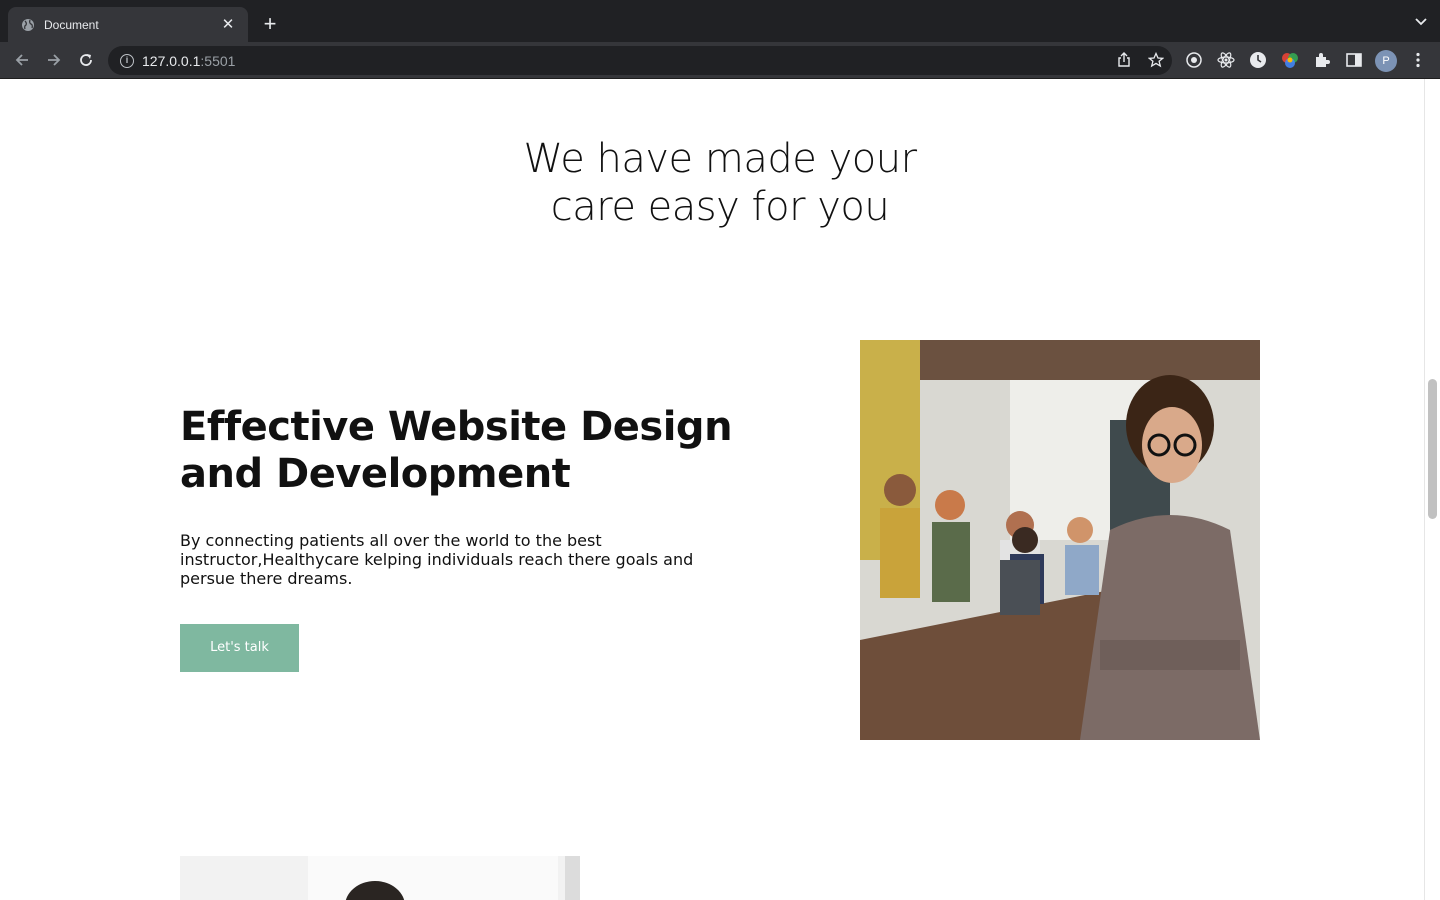  I want to click on hero-title-line-1: We have made your, so click(720, 159).